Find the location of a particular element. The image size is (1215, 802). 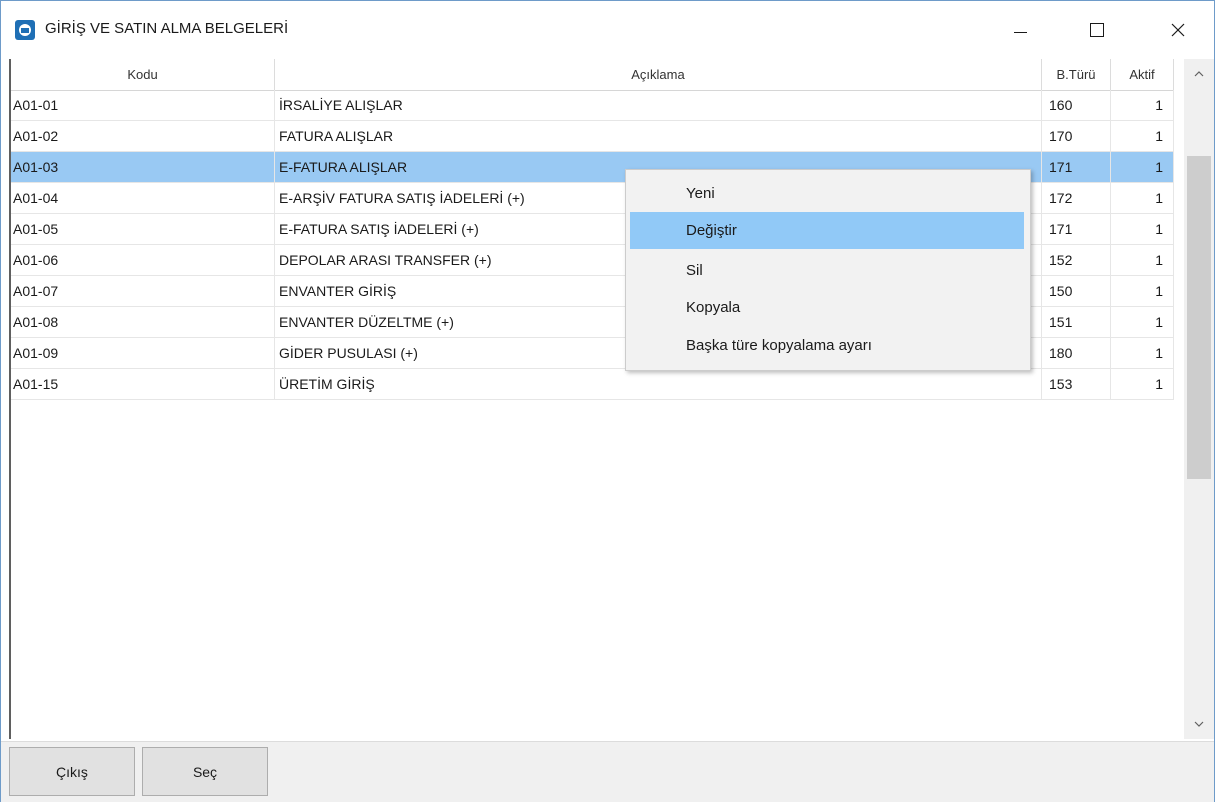

chevron-down-icon is located at coordinates (1199, 724).